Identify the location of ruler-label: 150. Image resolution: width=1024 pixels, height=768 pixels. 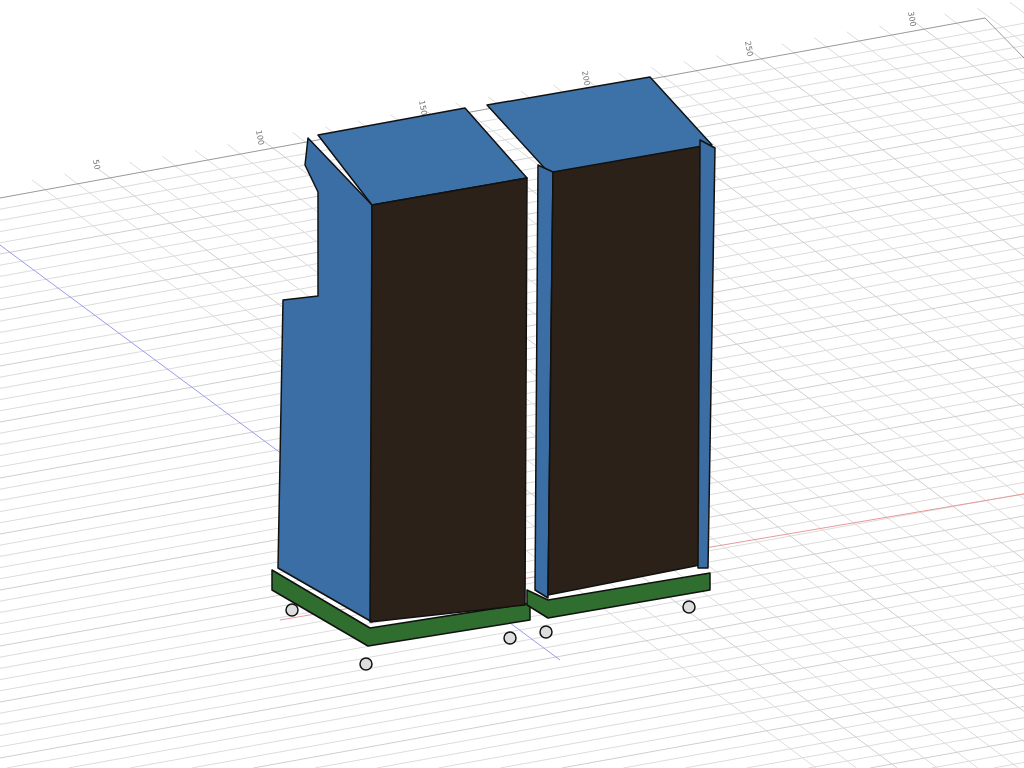
(423, 108).